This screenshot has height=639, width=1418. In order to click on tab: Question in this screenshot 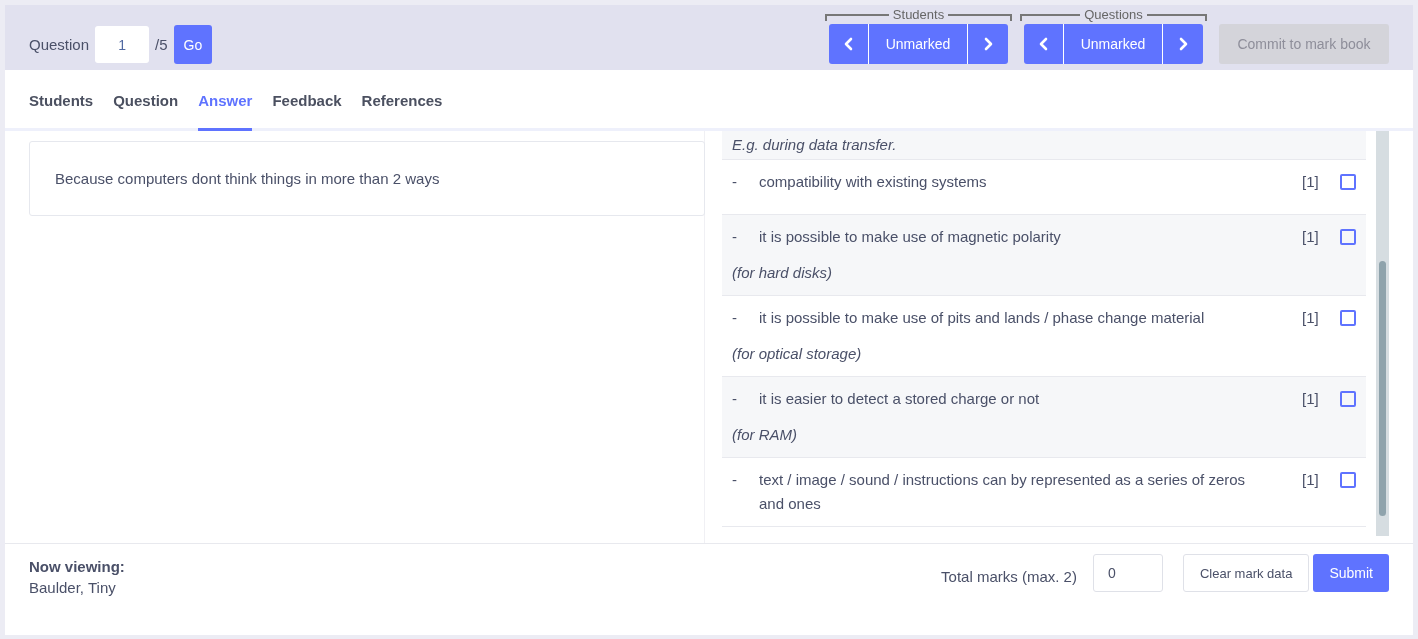, I will do `click(146, 100)`.